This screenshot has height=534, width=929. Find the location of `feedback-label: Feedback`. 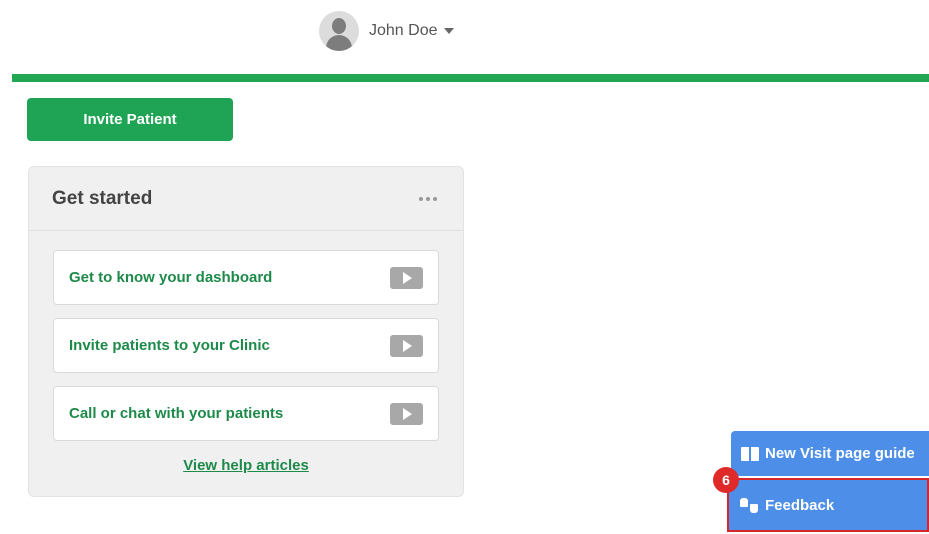

feedback-label: Feedback is located at coordinates (800, 505).